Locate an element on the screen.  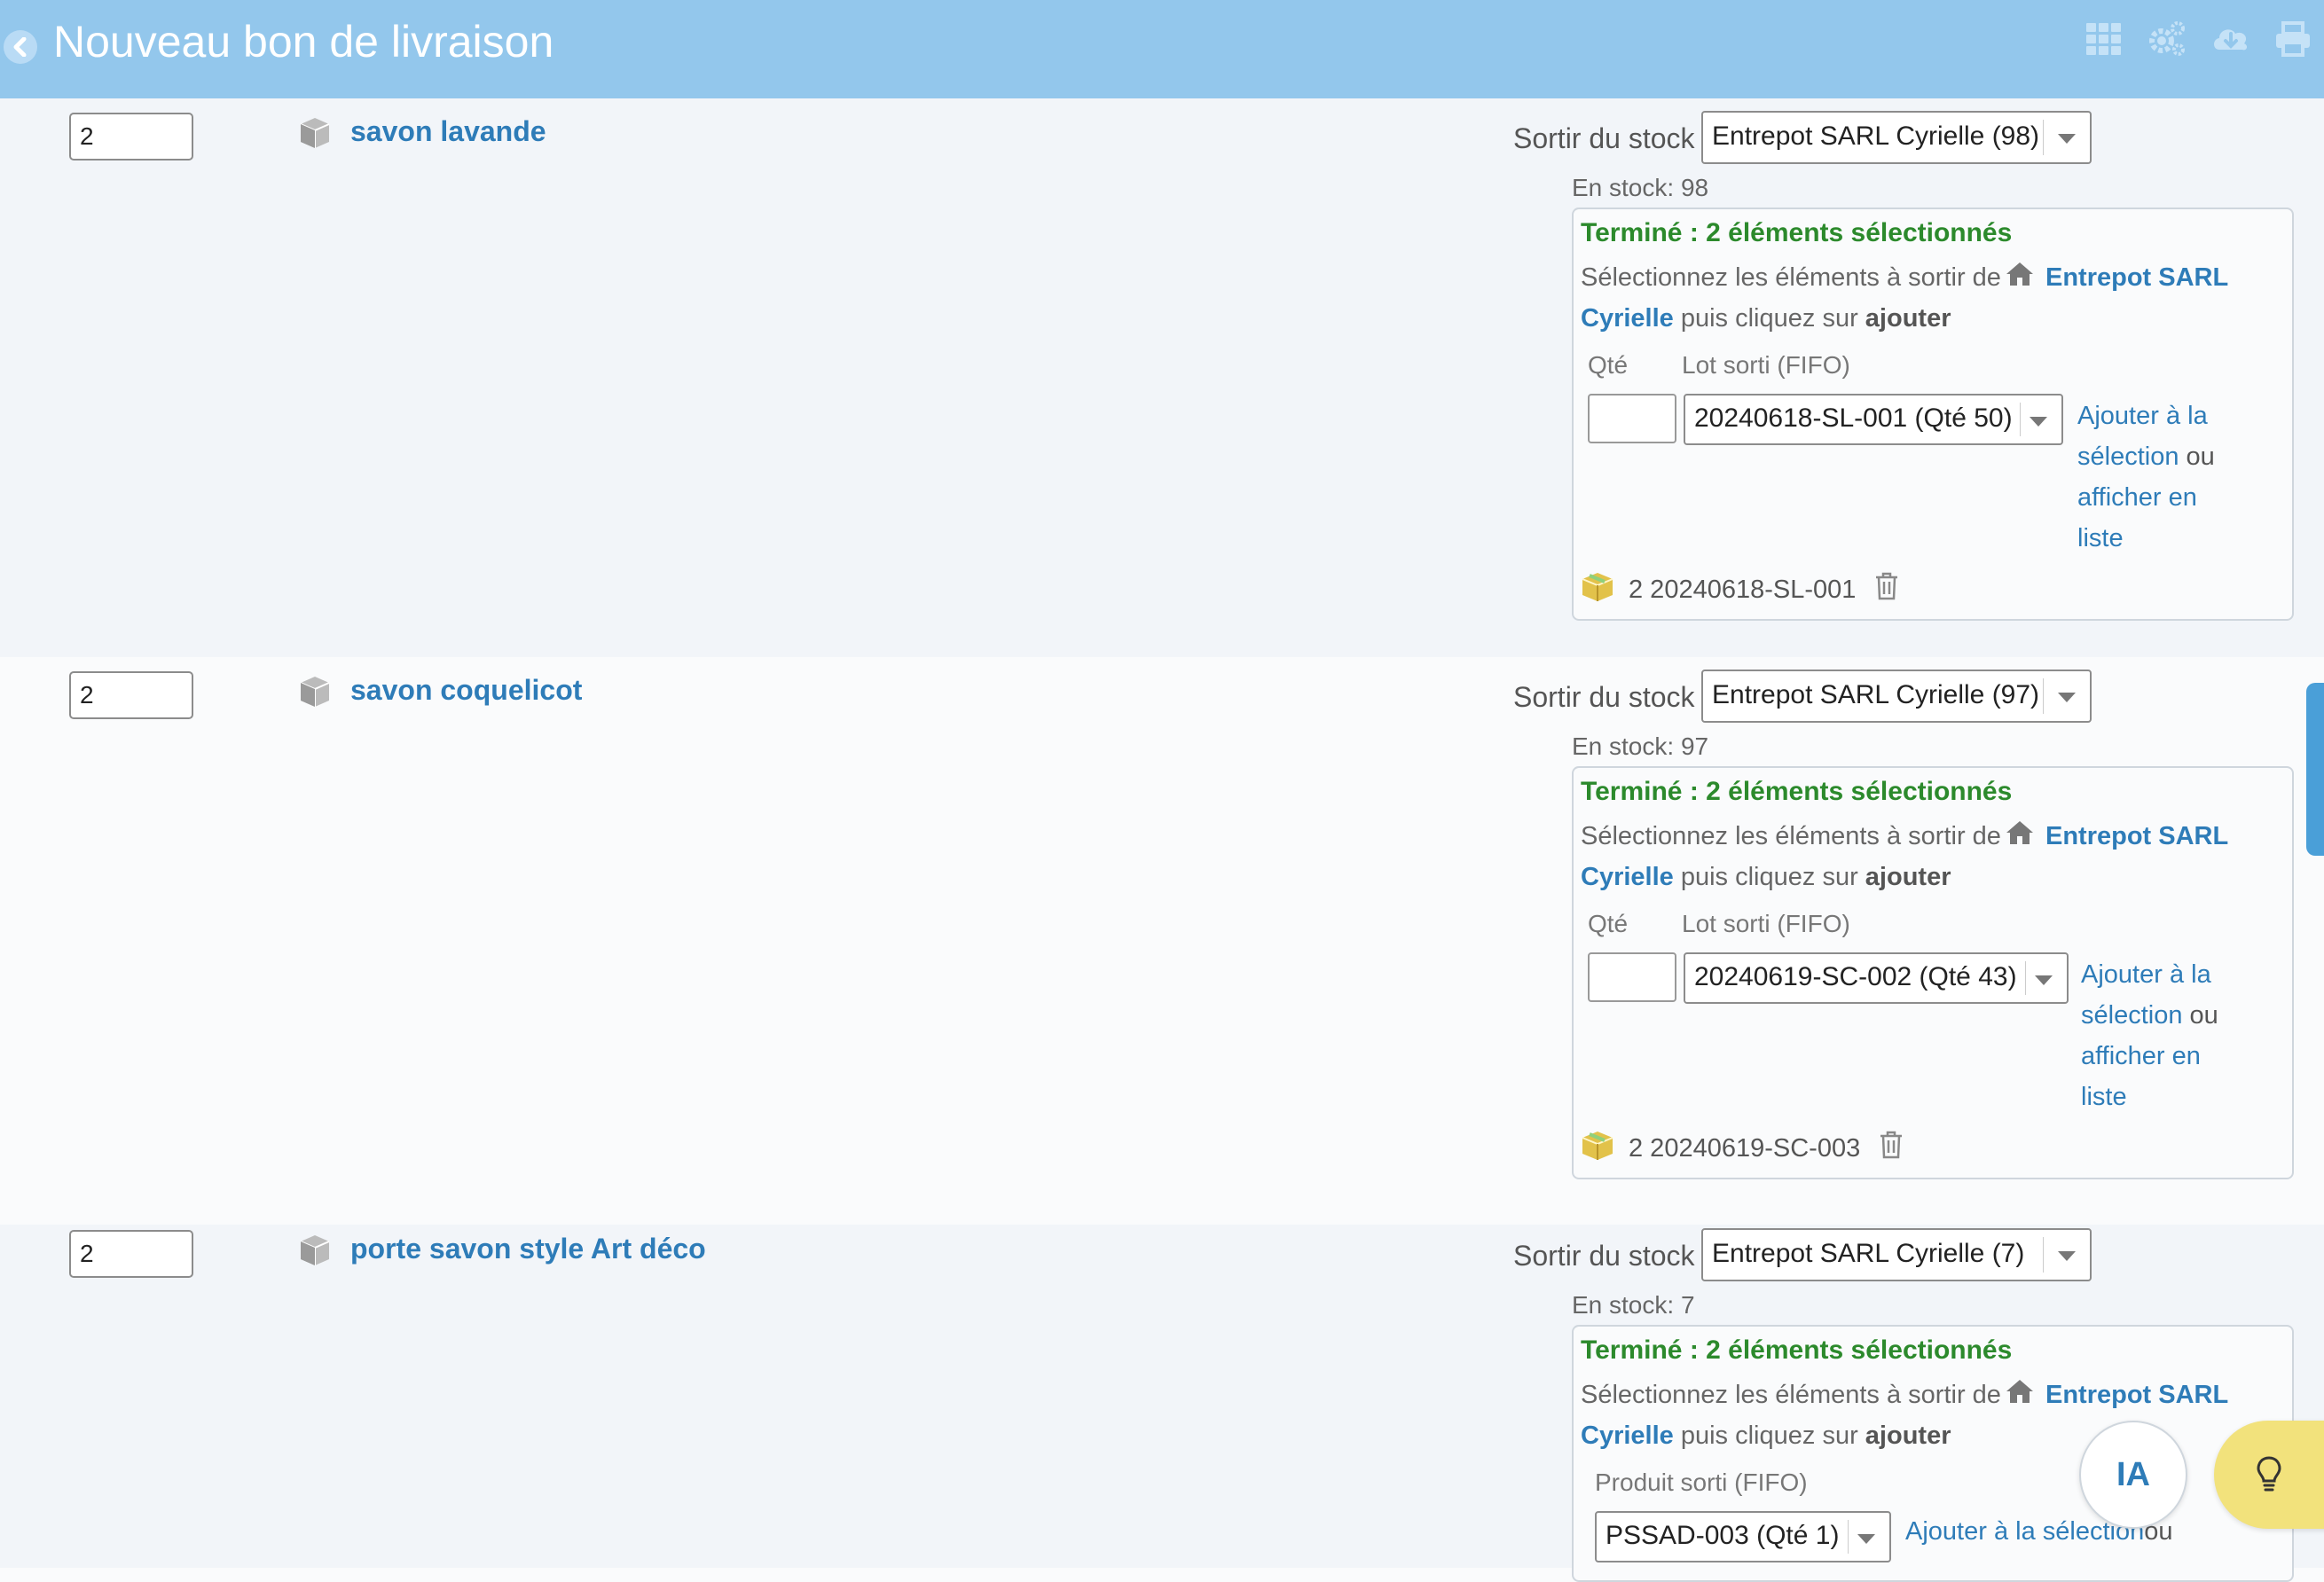
product-link: savon coquelicot is located at coordinates (466, 690).